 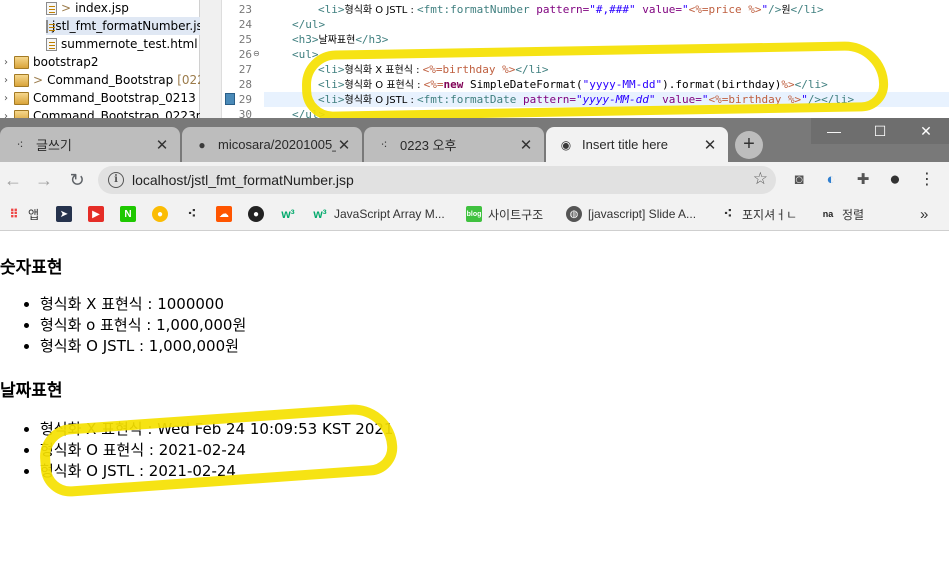 I want to click on bookmark-naver: N, so click(x=131, y=214).